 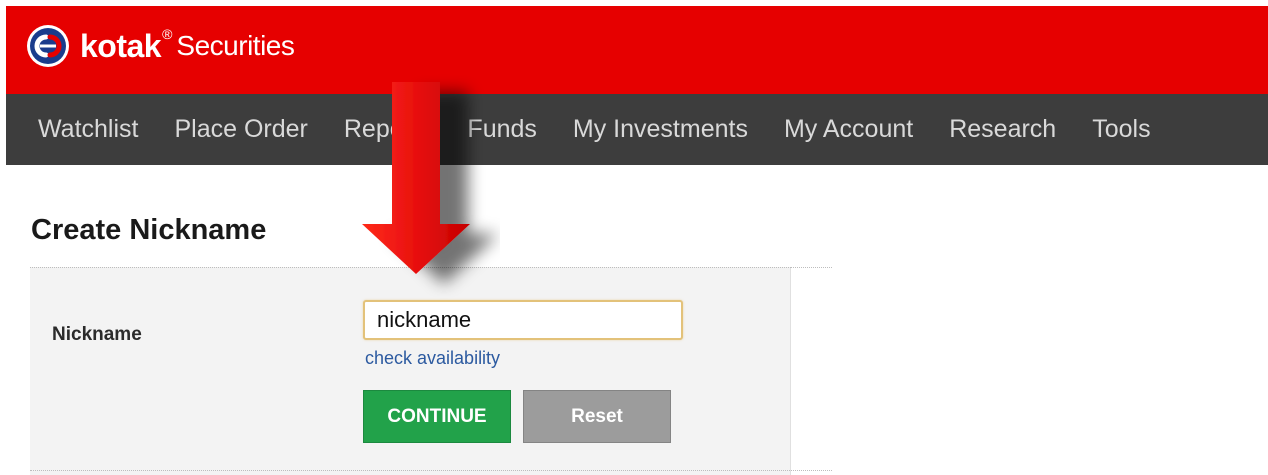 I want to click on nickname-input, so click(x=523, y=320).